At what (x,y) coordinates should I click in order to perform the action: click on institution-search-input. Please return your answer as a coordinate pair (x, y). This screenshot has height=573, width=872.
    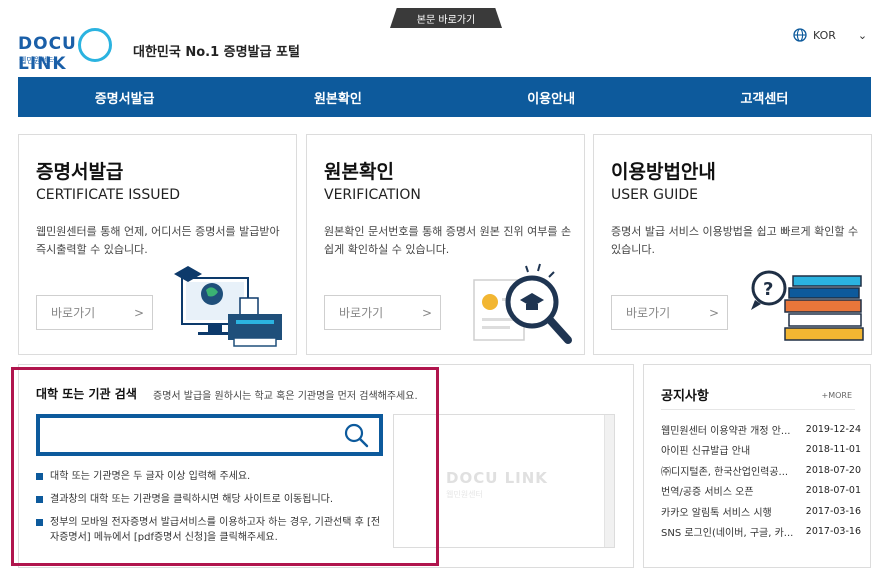
    Looking at the image, I should click on (191, 435).